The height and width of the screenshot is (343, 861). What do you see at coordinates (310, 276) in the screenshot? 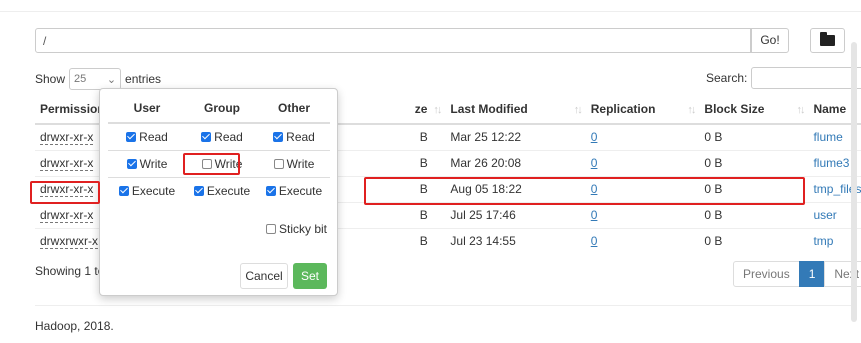
I see `set-button: Set` at bounding box center [310, 276].